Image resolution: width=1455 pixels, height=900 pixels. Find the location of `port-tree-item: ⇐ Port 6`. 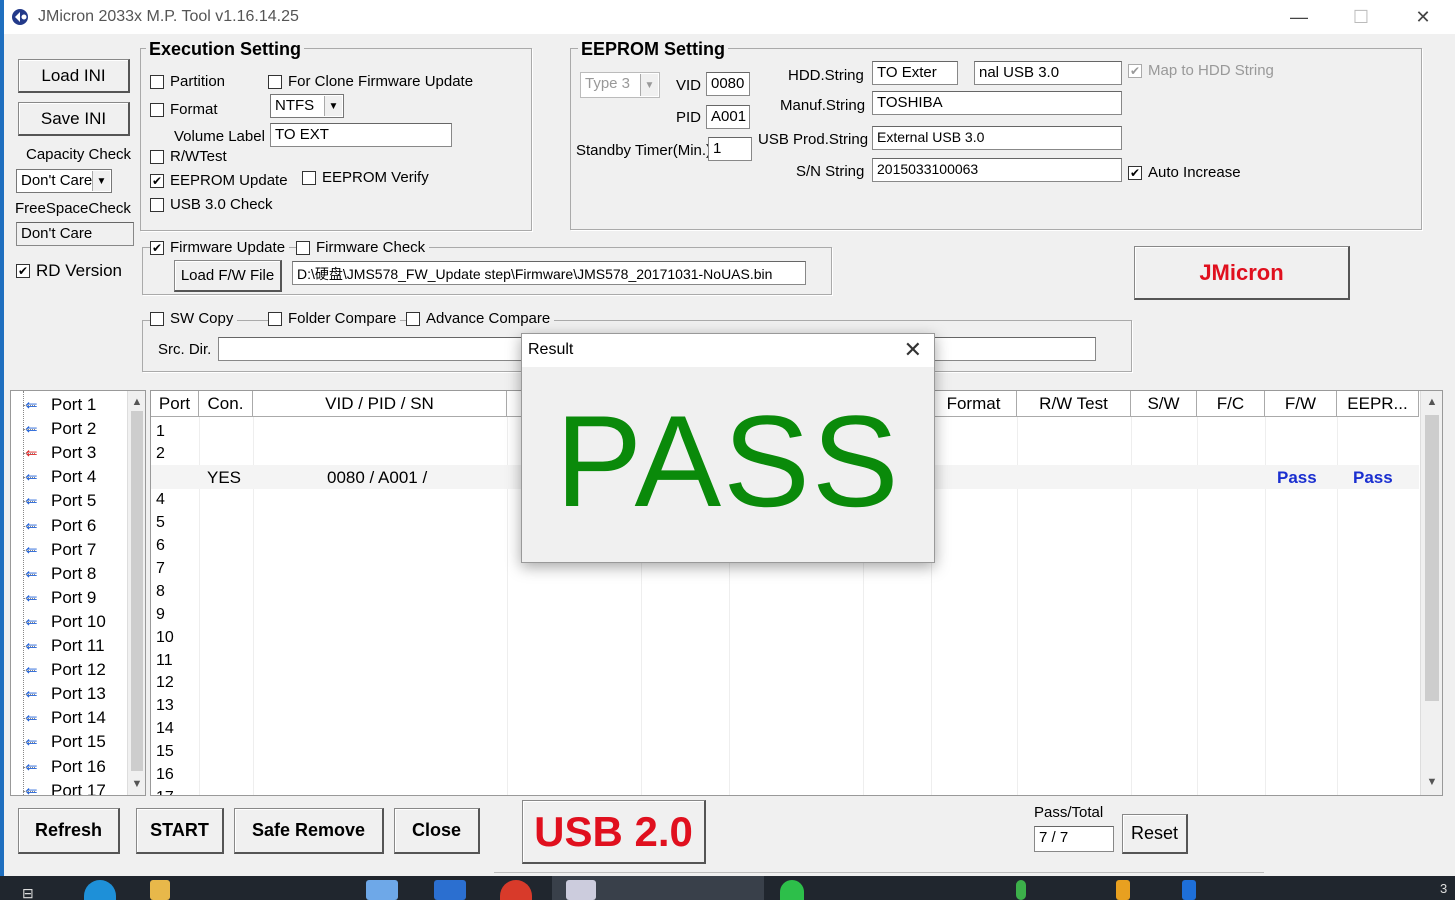

port-tree-item: ⇐ Port 6 is located at coordinates (59, 526).